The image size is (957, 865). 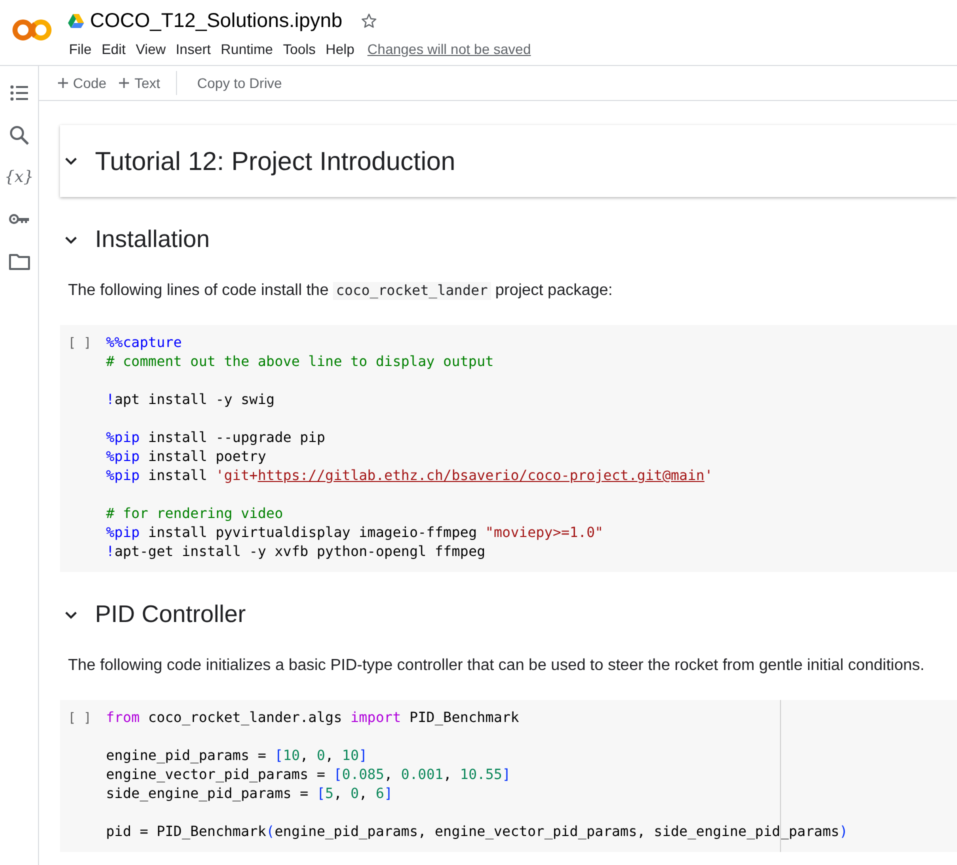 I want to click on code-line: %pip install poetry, so click(x=187, y=457).